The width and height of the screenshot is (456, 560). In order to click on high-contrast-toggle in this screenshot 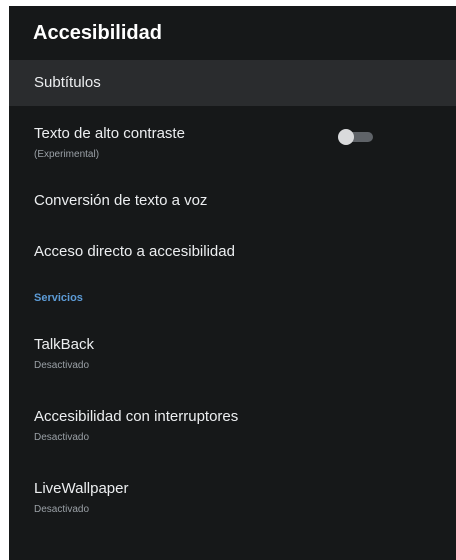, I will do `click(356, 137)`.